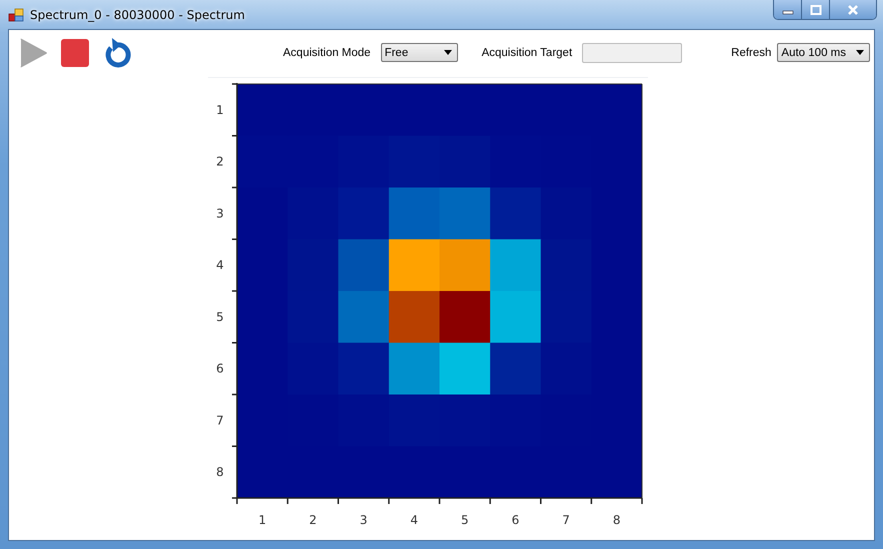  What do you see at coordinates (327, 52) in the screenshot?
I see `acquisition-mode-label: Acquisition Mode` at bounding box center [327, 52].